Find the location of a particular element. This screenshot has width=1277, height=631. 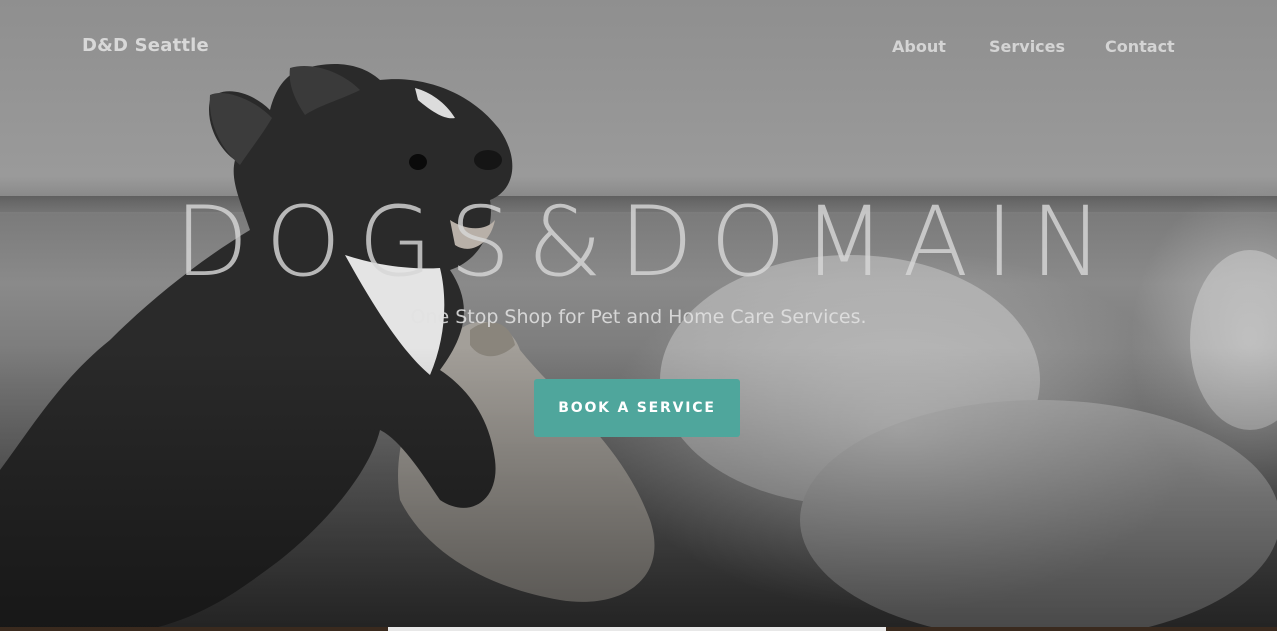

bottom-edge-strip is located at coordinates (638, 629).